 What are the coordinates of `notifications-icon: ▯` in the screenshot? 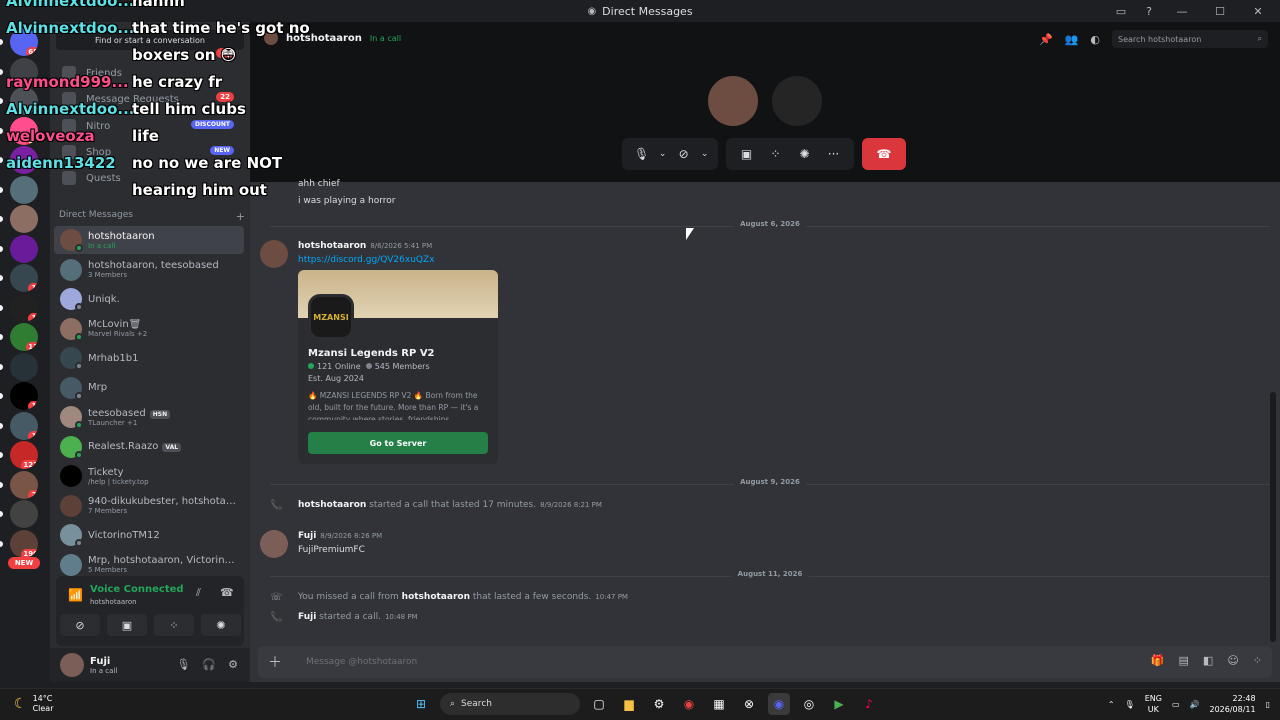 It's located at (1268, 704).